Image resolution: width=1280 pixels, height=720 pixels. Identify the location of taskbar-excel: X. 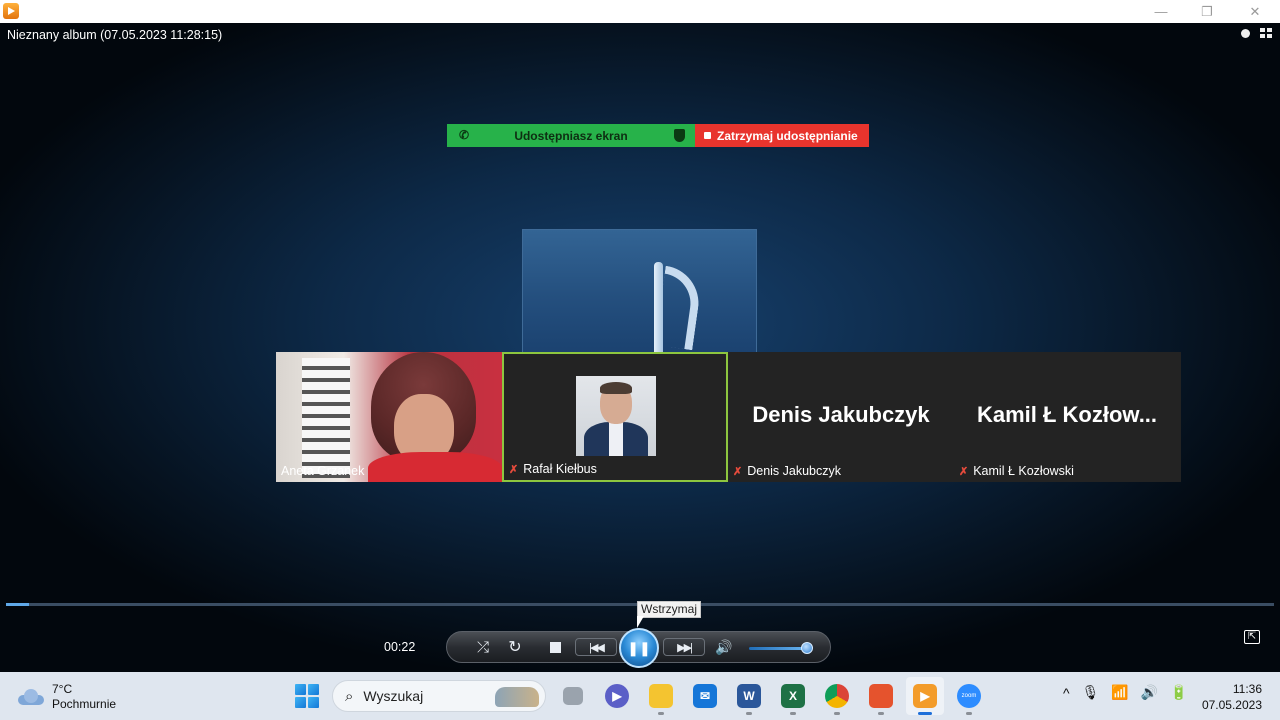
(793, 696).